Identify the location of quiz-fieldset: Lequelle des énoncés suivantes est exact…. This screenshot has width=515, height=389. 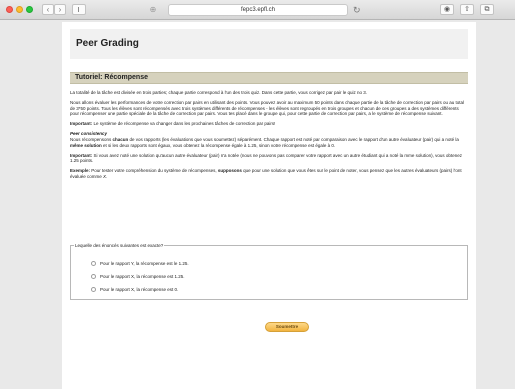
(269, 271).